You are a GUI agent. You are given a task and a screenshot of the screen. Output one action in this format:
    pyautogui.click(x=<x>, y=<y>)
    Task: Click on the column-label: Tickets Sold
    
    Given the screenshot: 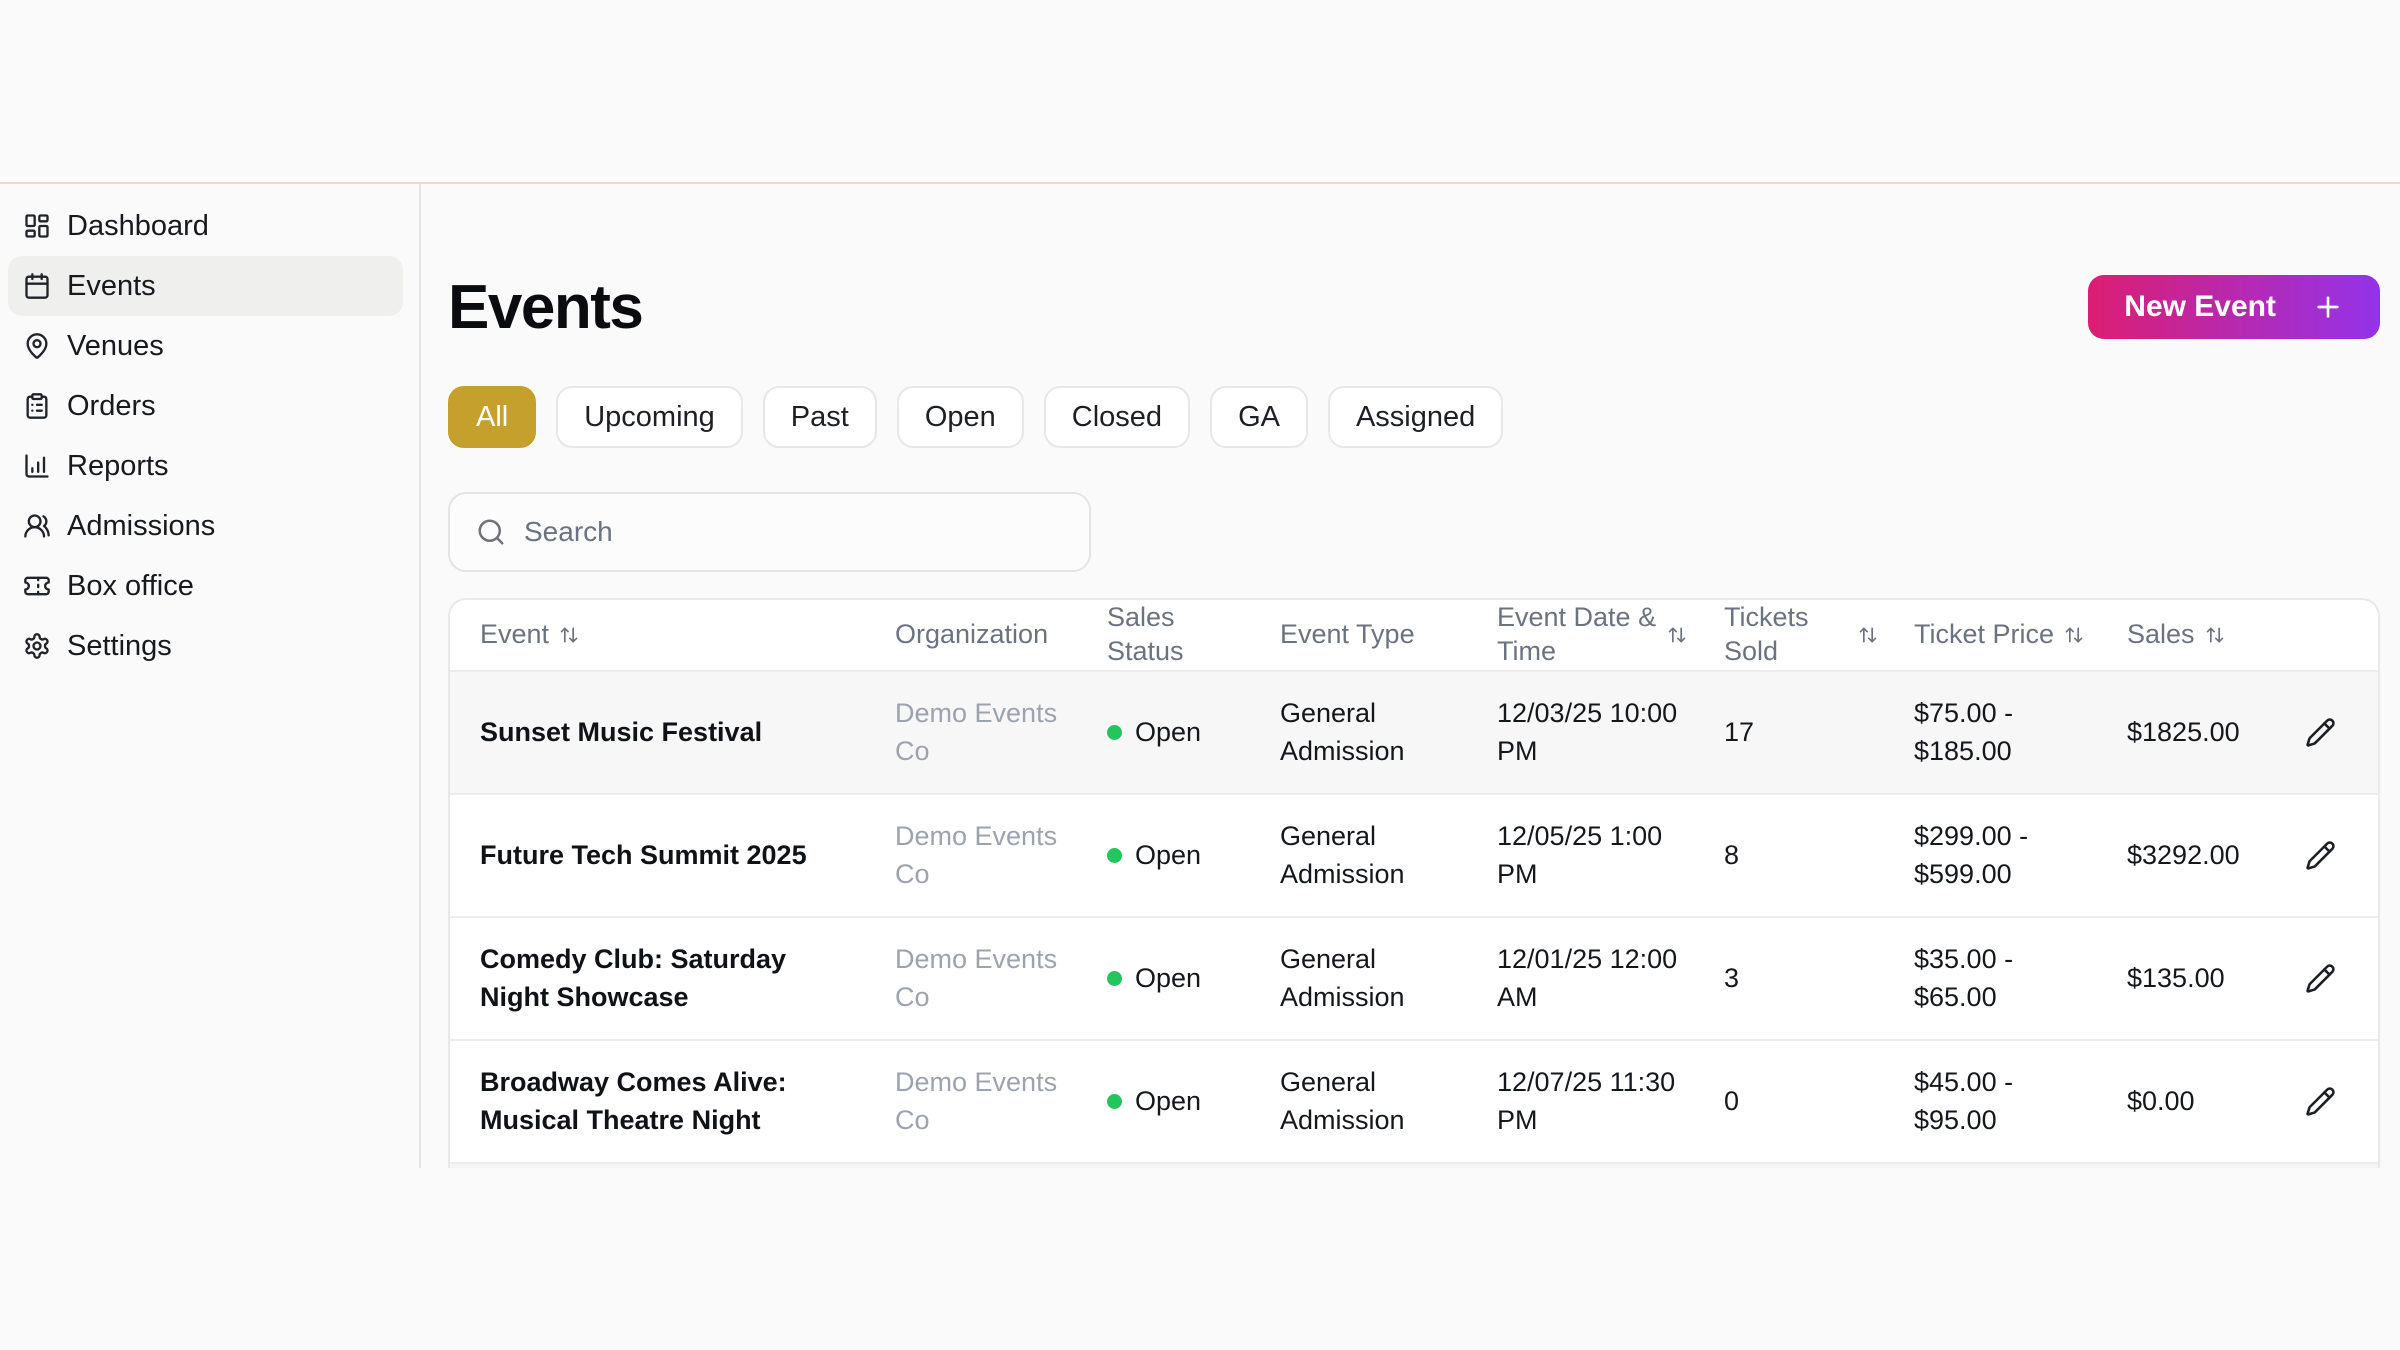 What is the action you would take?
    pyautogui.click(x=1766, y=634)
    